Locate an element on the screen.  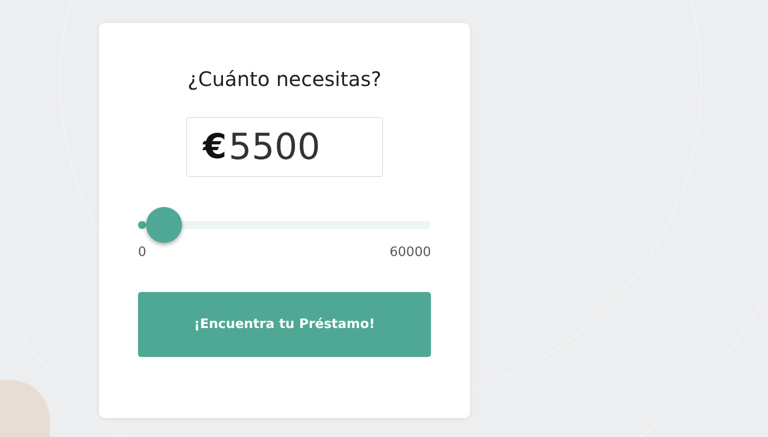
amount-value: 5500 is located at coordinates (274, 147).